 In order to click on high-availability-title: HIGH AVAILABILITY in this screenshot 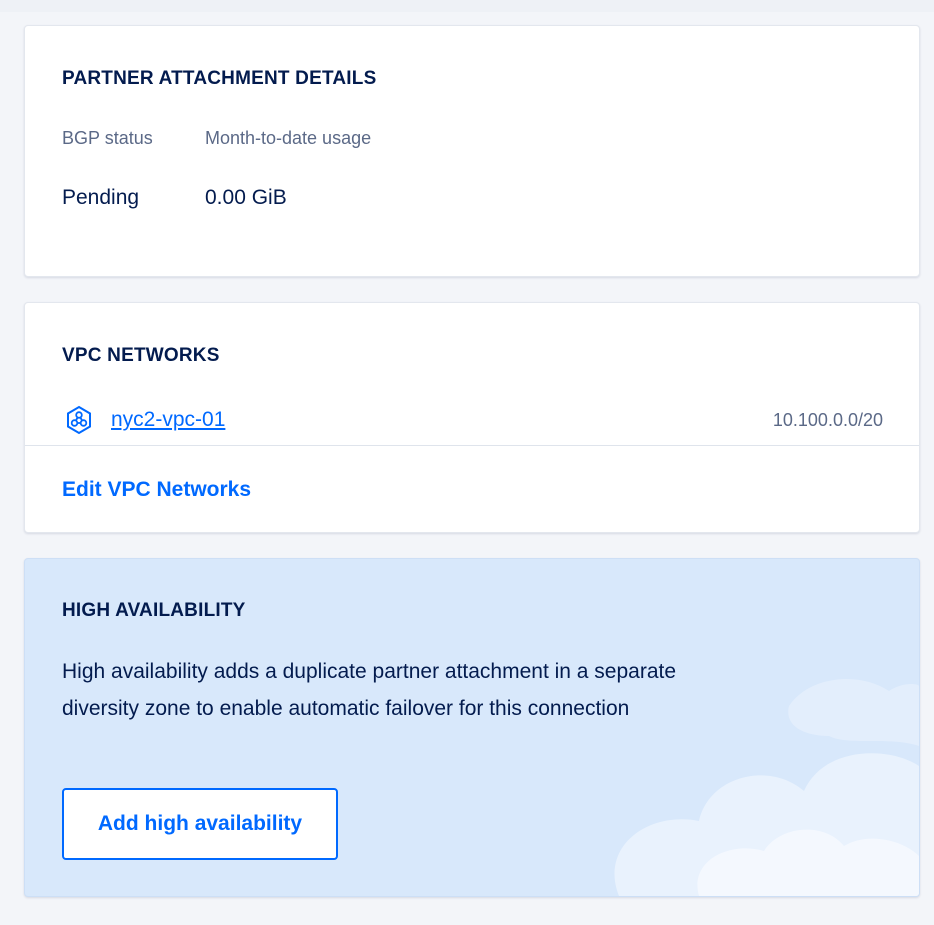, I will do `click(154, 610)`.